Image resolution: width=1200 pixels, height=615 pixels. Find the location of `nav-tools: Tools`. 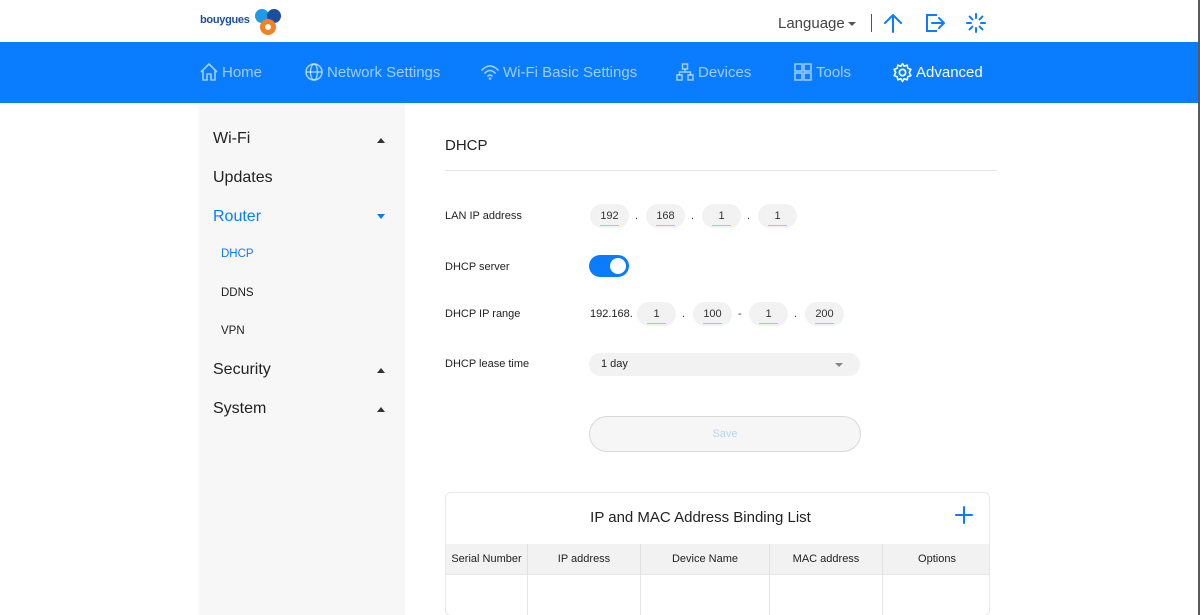

nav-tools: Tools is located at coordinates (822, 72).